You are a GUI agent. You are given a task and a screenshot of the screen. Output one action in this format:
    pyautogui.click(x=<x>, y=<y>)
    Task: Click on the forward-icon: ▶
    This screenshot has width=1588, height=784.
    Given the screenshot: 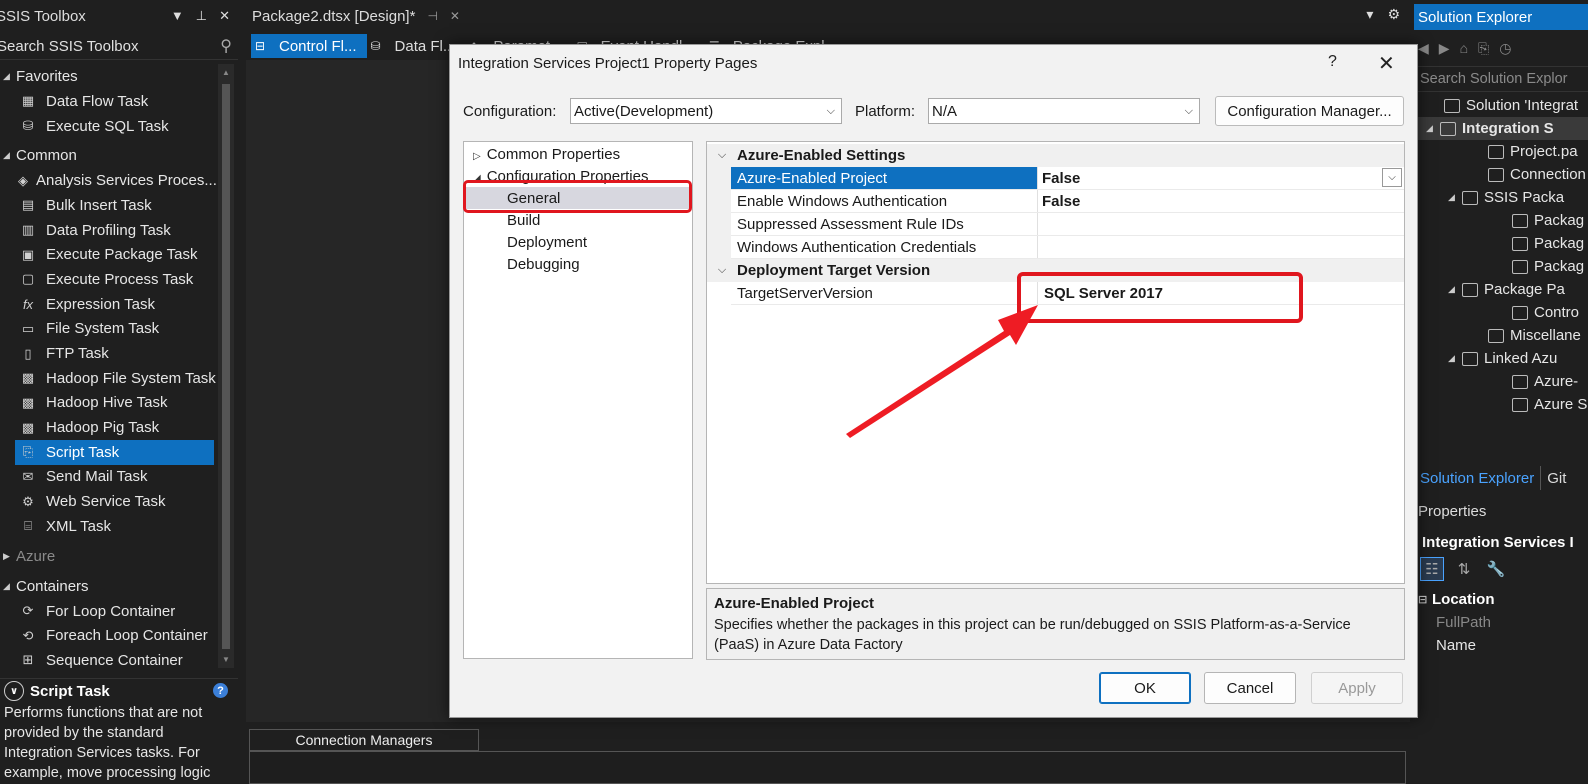 What is the action you would take?
    pyautogui.click(x=1444, y=48)
    